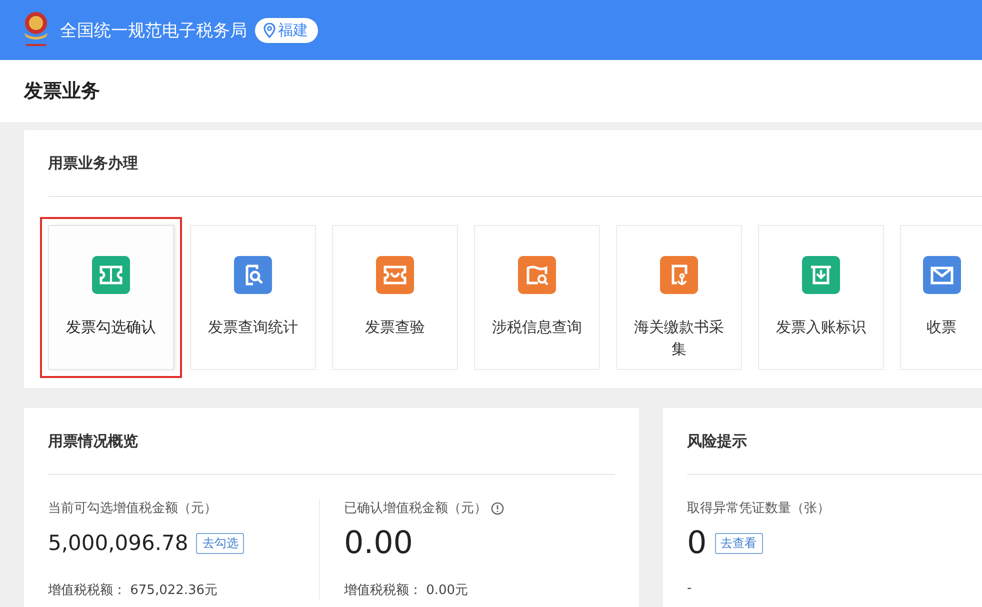 The height and width of the screenshot is (607, 982). Describe the element at coordinates (537, 297) in the screenshot. I see `feature-tile: 涉税信息查询` at that location.